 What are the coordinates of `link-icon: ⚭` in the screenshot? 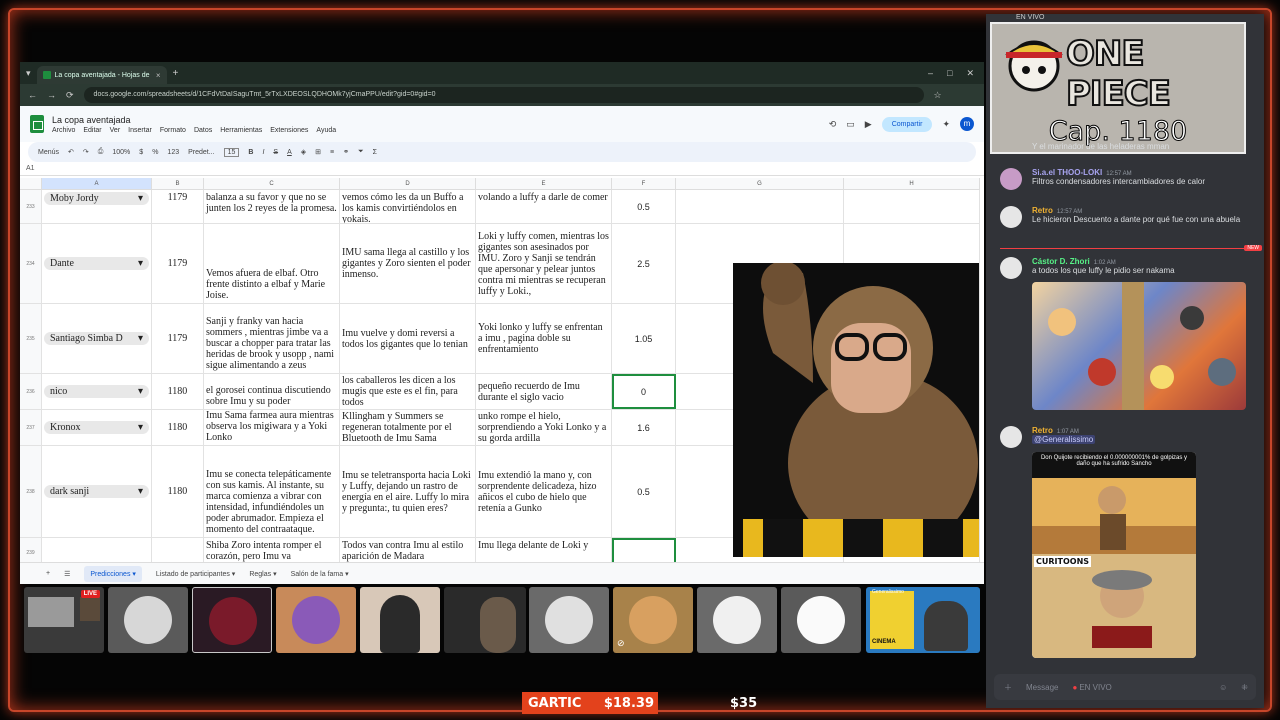 It's located at (346, 152).